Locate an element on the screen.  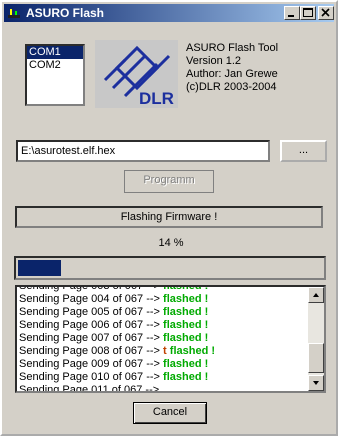
dlr-logo: DLR is located at coordinates (136, 74).